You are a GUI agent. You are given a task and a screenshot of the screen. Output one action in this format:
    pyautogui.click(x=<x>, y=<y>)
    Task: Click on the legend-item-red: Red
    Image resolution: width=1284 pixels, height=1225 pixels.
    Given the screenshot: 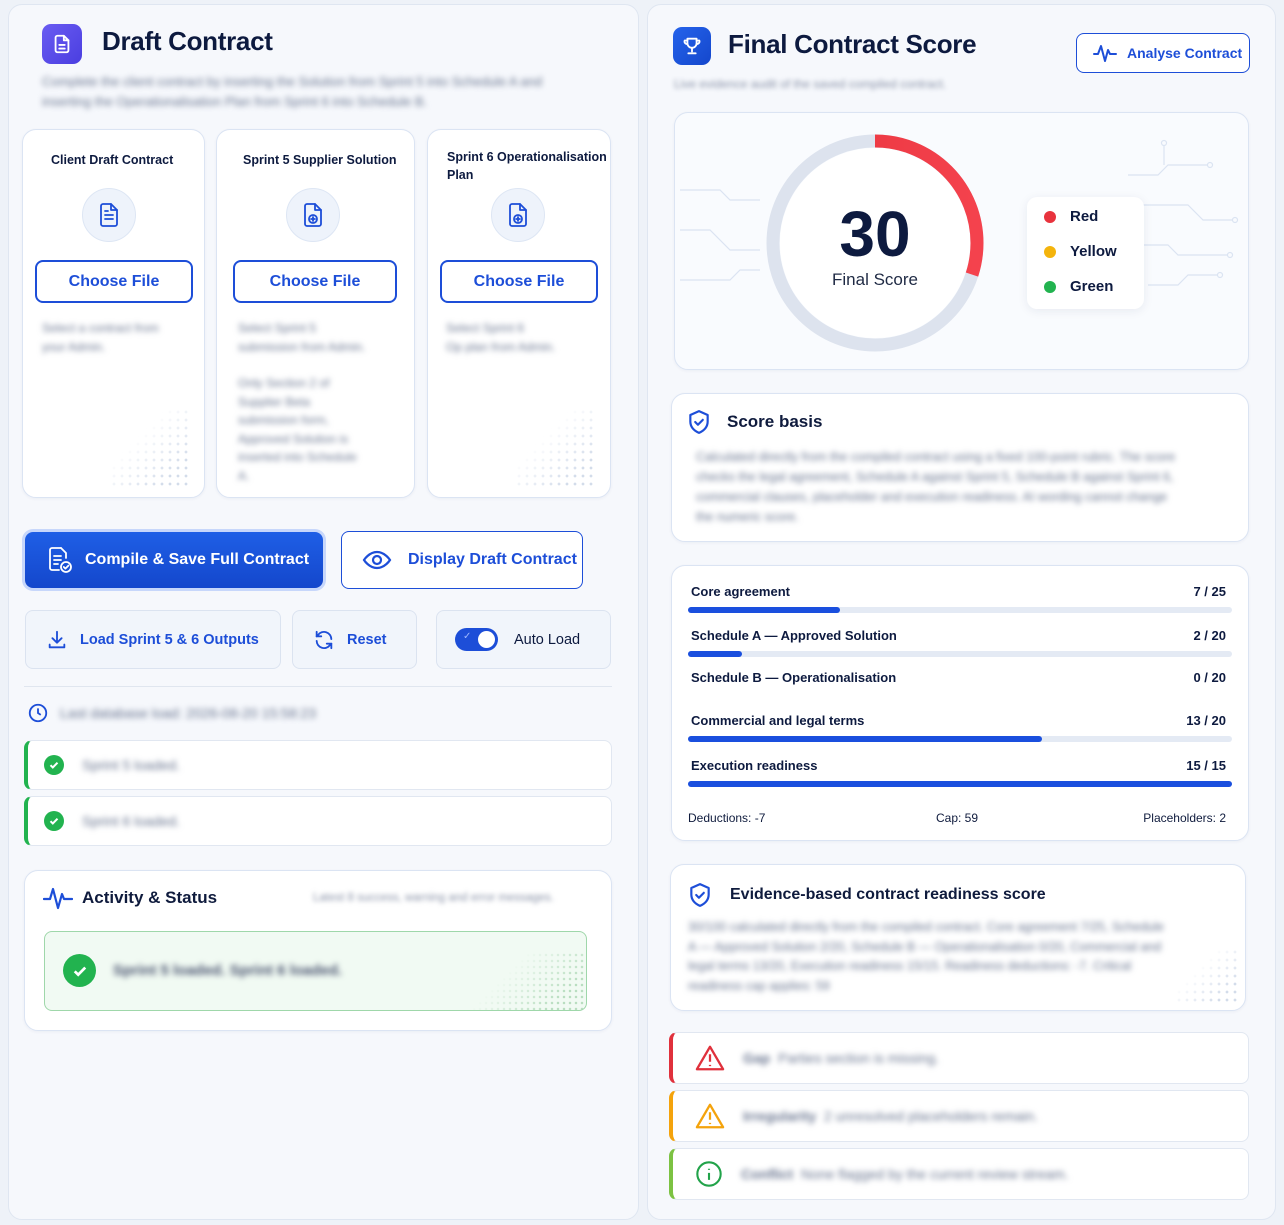 What is the action you would take?
    pyautogui.click(x=1094, y=216)
    